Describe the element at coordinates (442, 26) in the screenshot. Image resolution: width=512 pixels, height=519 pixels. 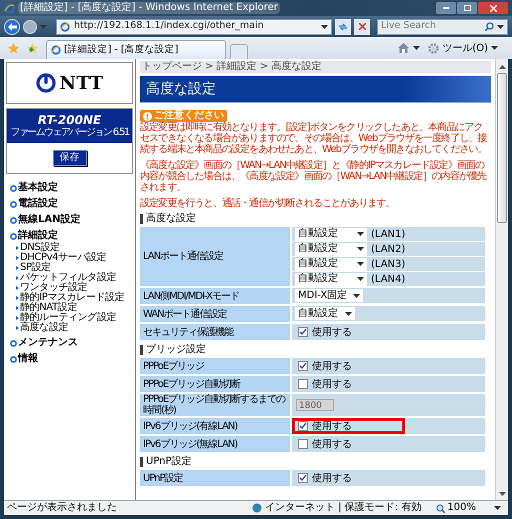
I see `search-field: Live Search` at that location.